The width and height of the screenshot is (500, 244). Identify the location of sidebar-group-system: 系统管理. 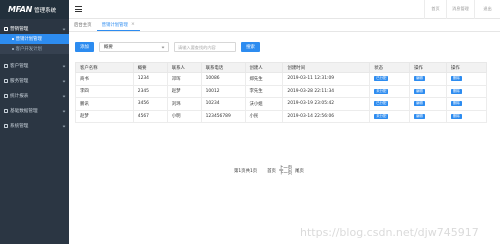
(34, 125).